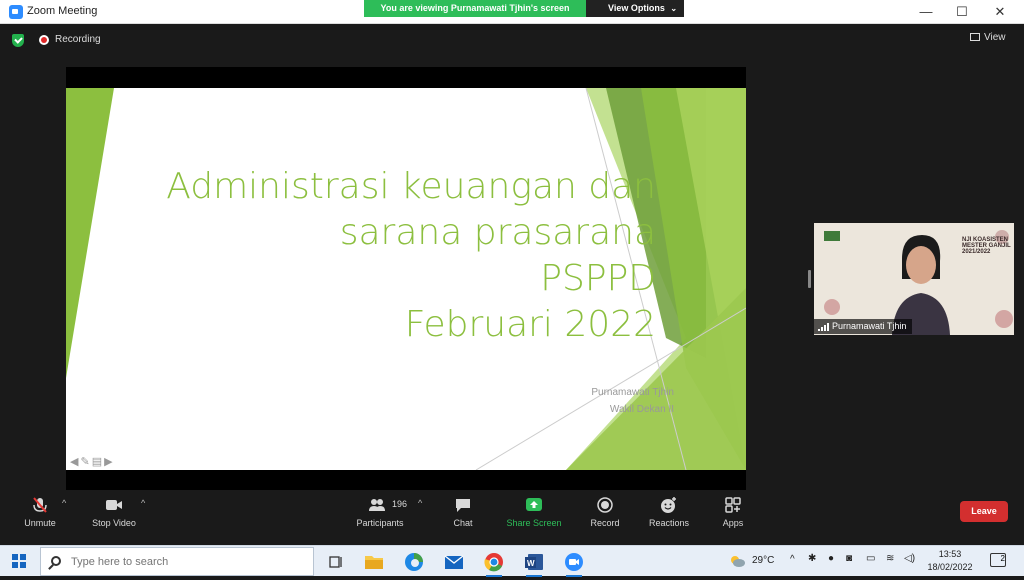 This screenshot has height=580, width=1024. Describe the element at coordinates (62, 11) in the screenshot. I see `window-title: Zoom Meeting` at that location.